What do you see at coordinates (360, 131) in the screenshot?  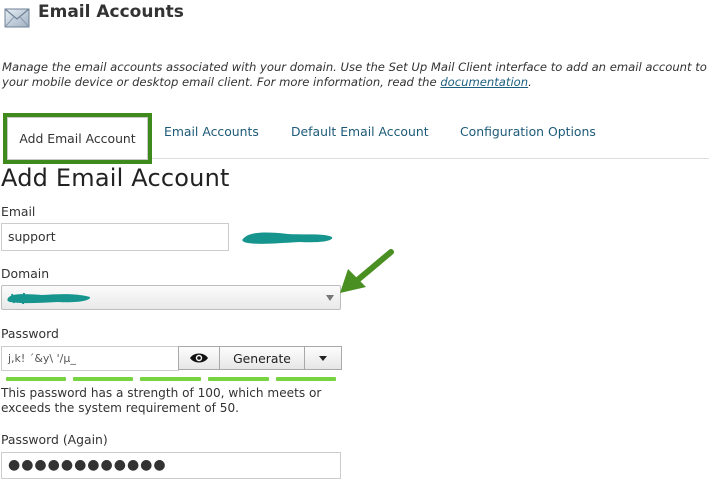 I see `tab-default-email-account: Default Email Account` at bounding box center [360, 131].